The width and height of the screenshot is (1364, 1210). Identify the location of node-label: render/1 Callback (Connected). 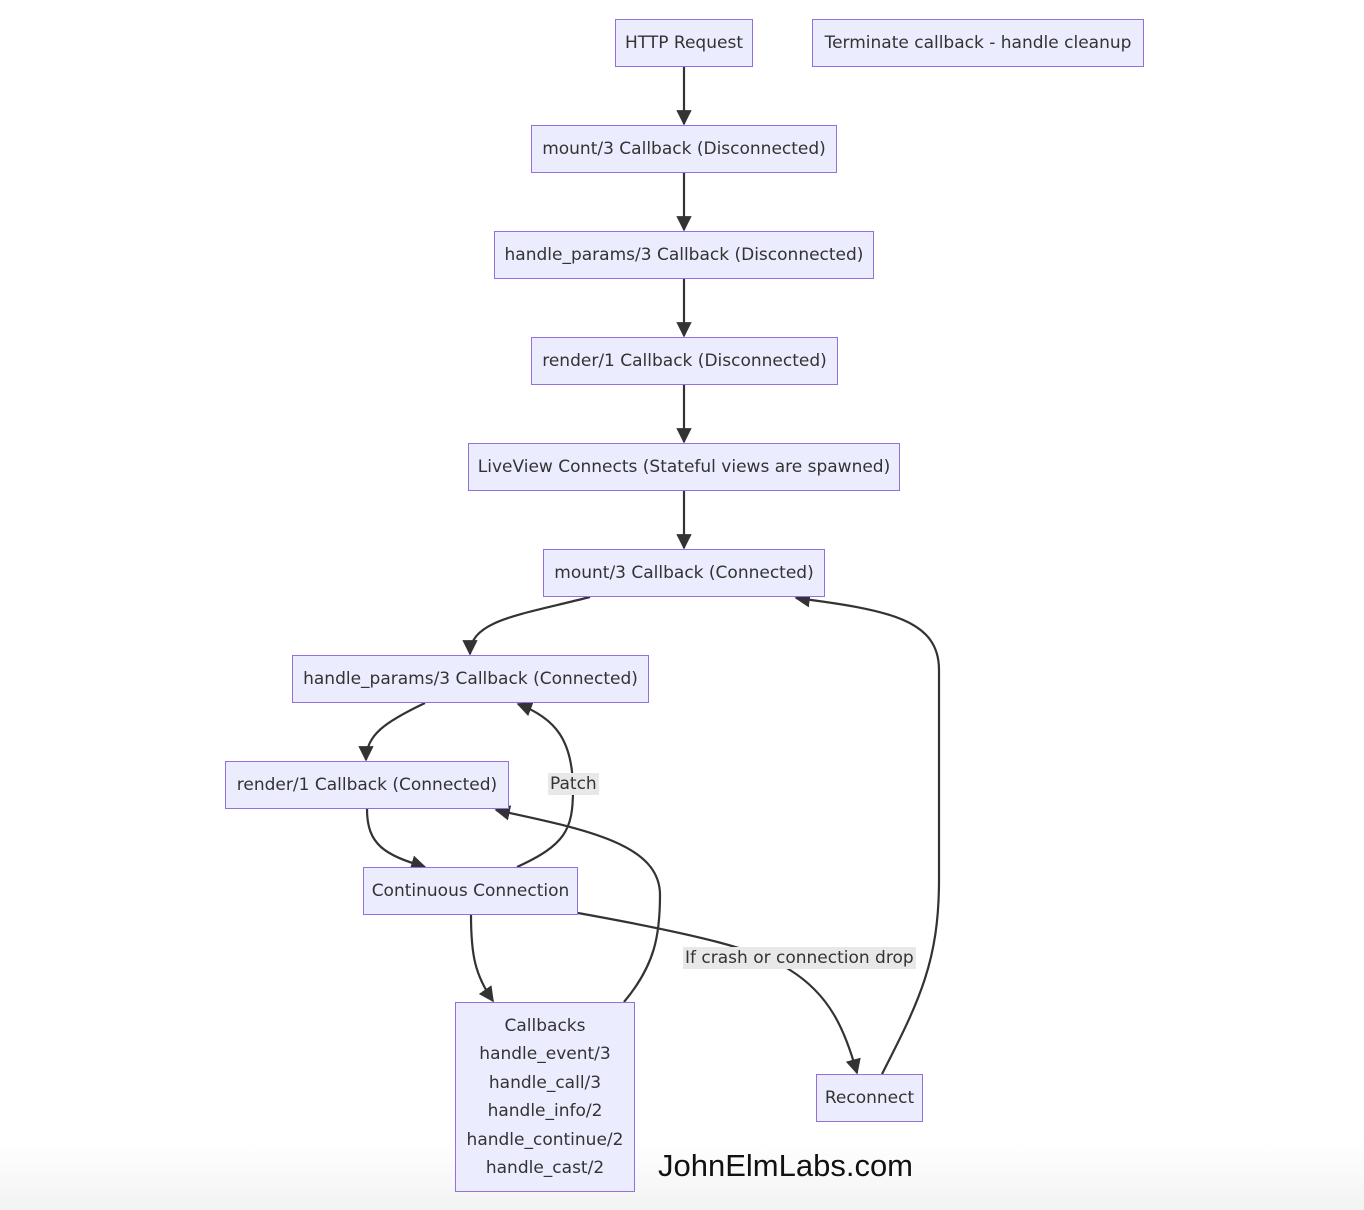
(367, 785).